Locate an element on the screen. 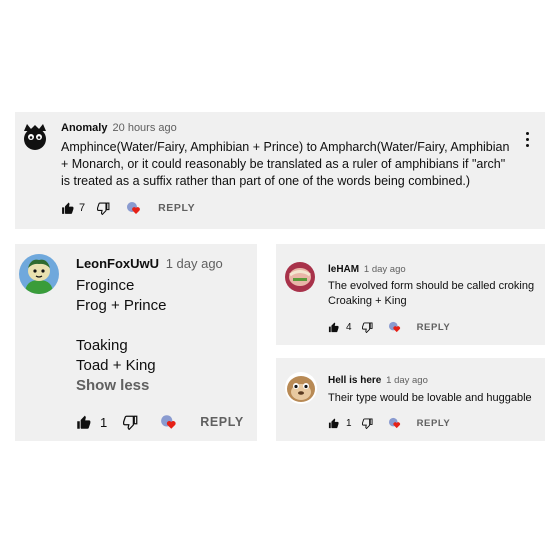  comment-text: Their type would be lovable and huggable is located at coordinates (430, 398).